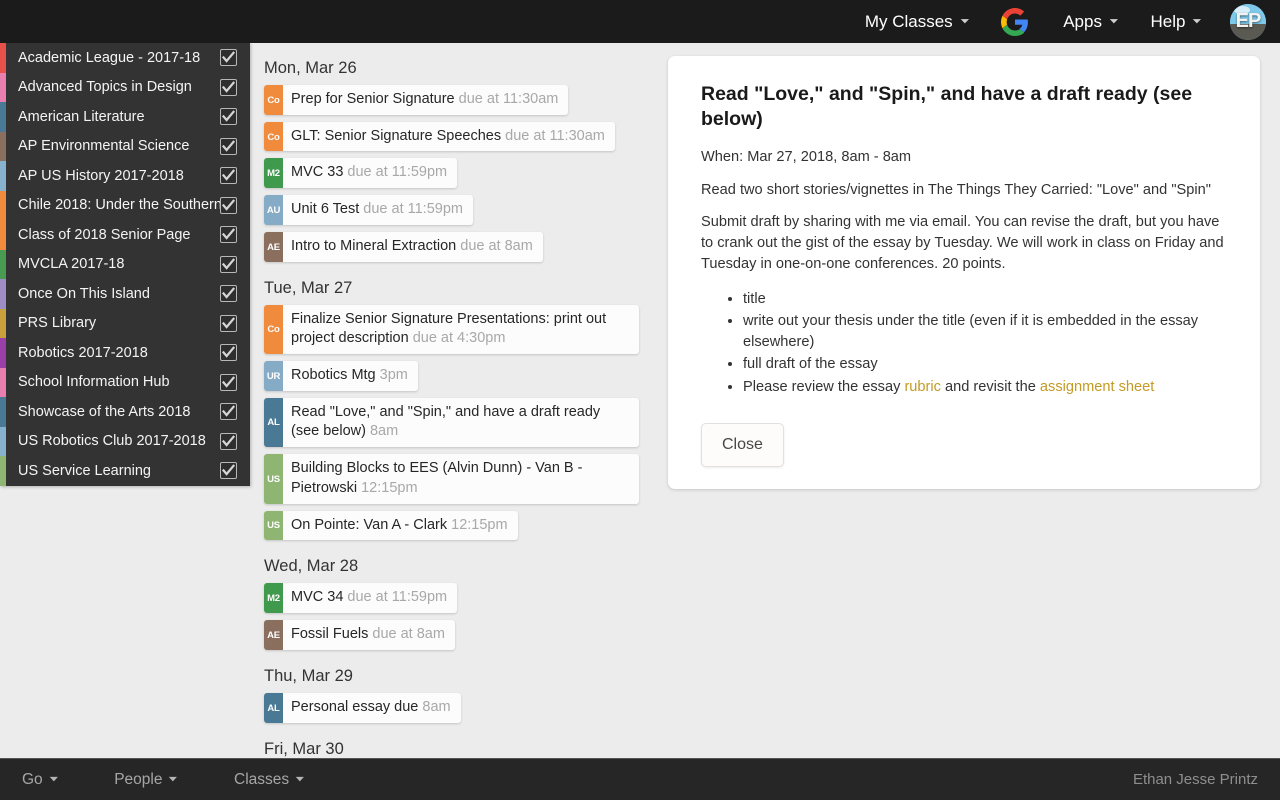 This screenshot has width=1280, height=800. I want to click on agenda-event: M2 MVC 34 due at 11:59pm, so click(361, 598).